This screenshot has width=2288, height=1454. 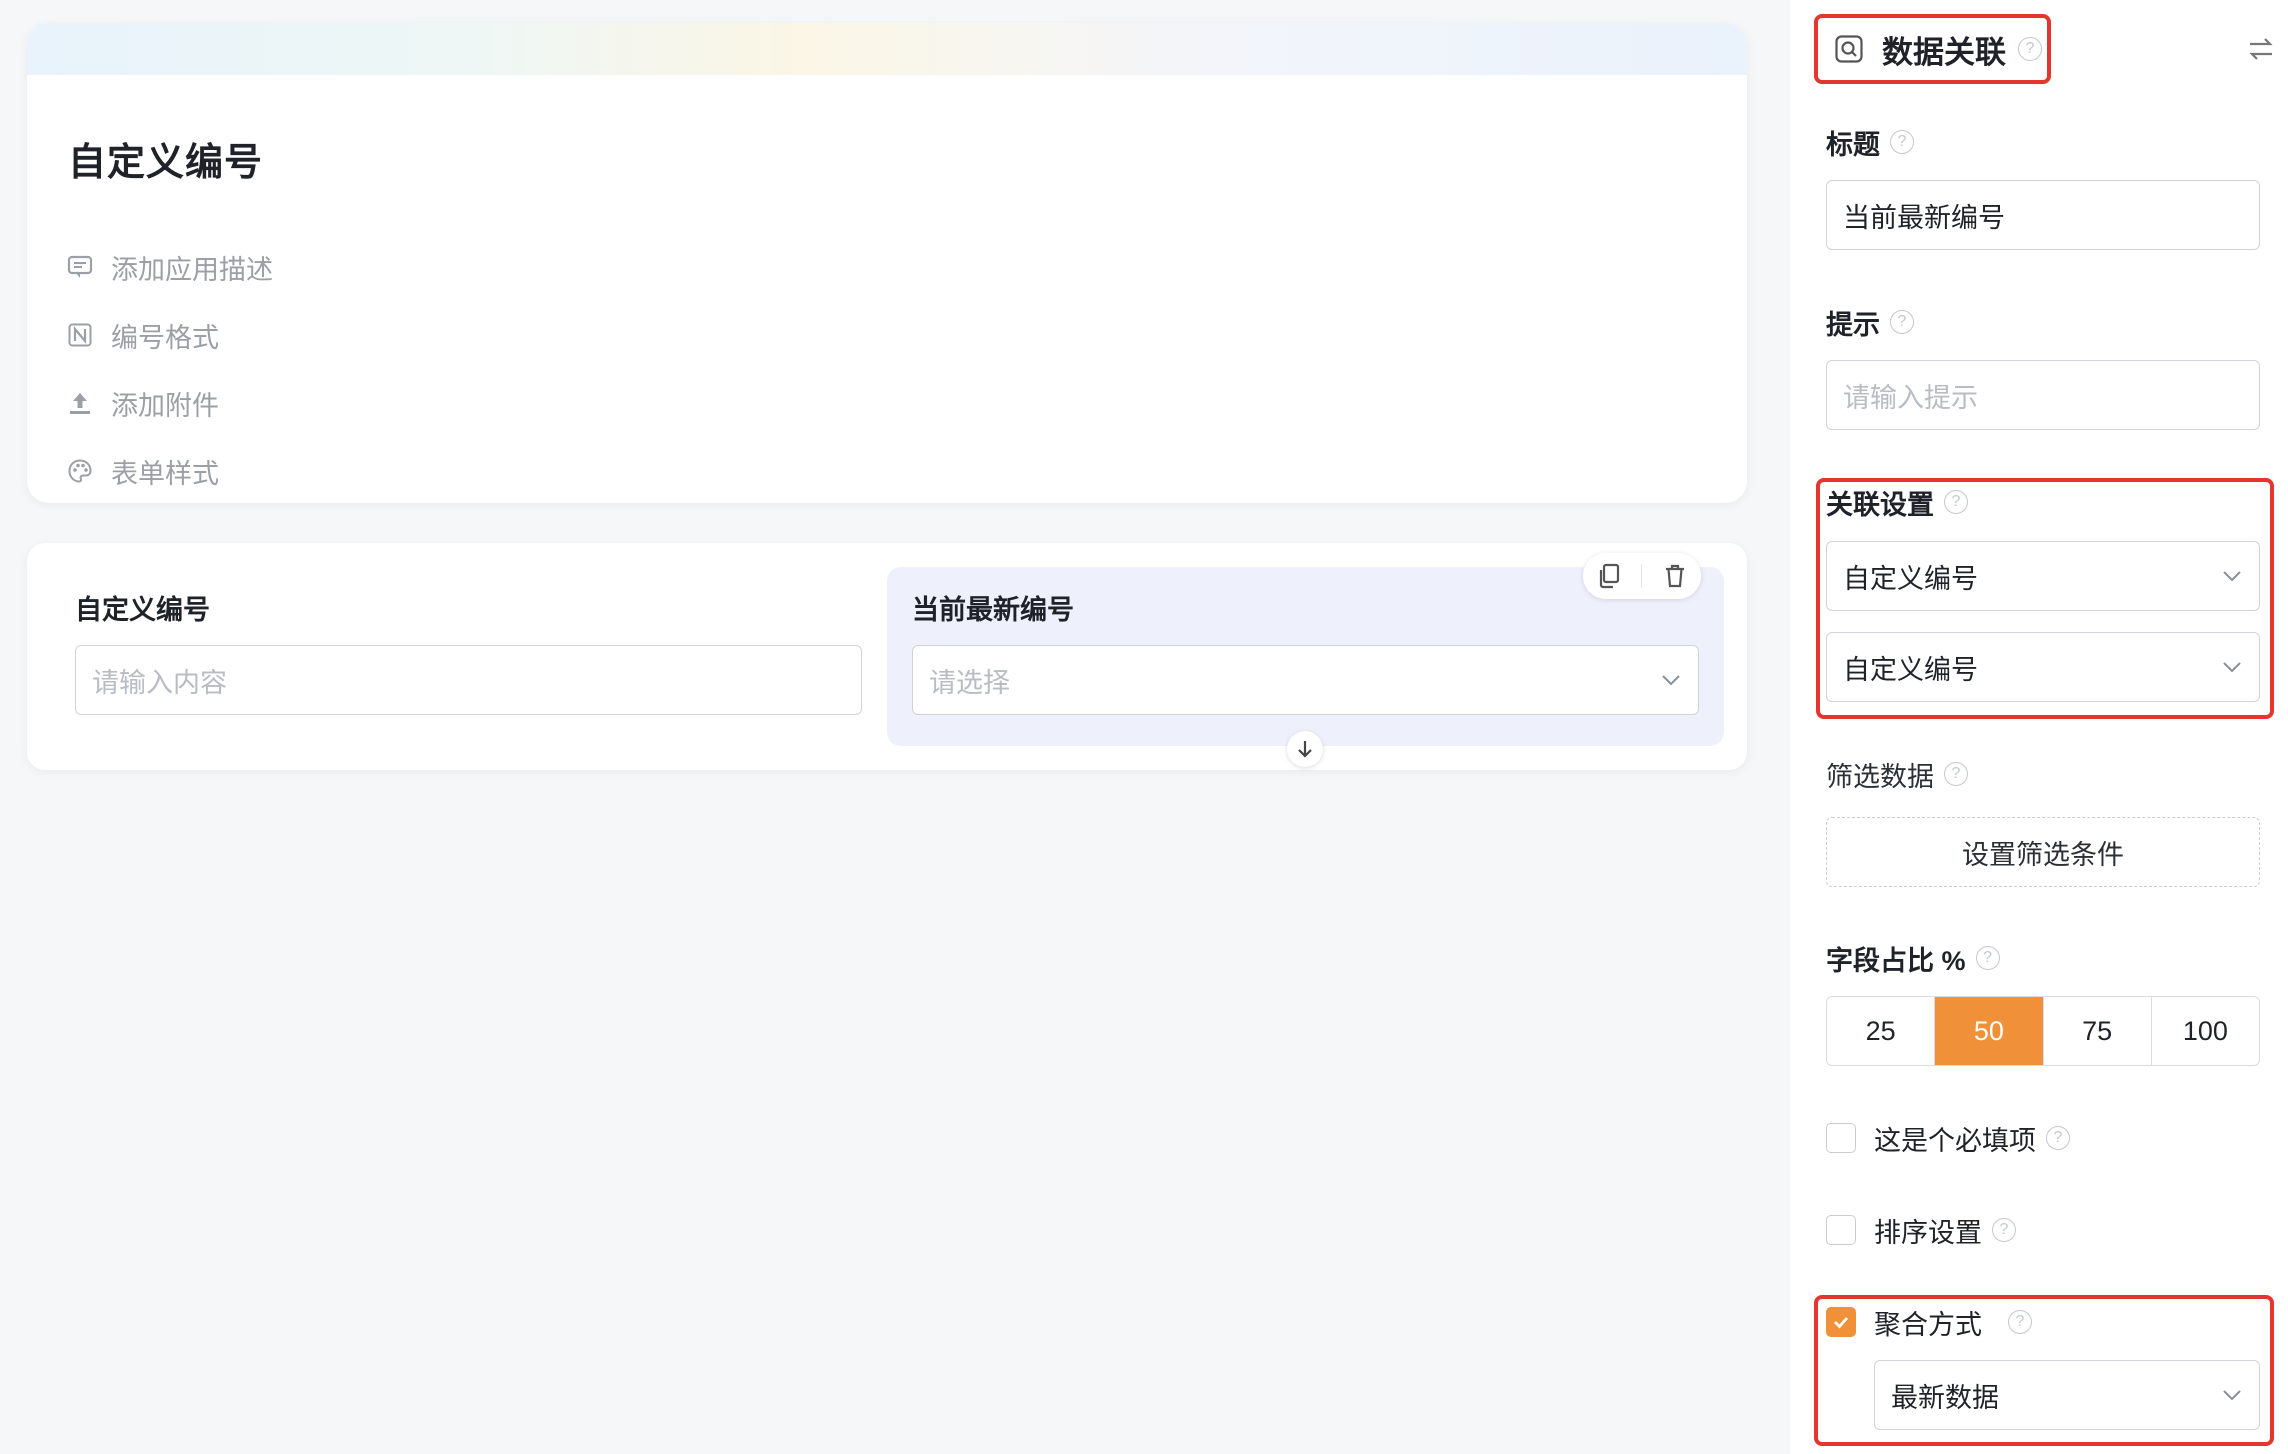 What do you see at coordinates (1945, 1397) in the screenshot?
I see `select-value: 最新数据` at bounding box center [1945, 1397].